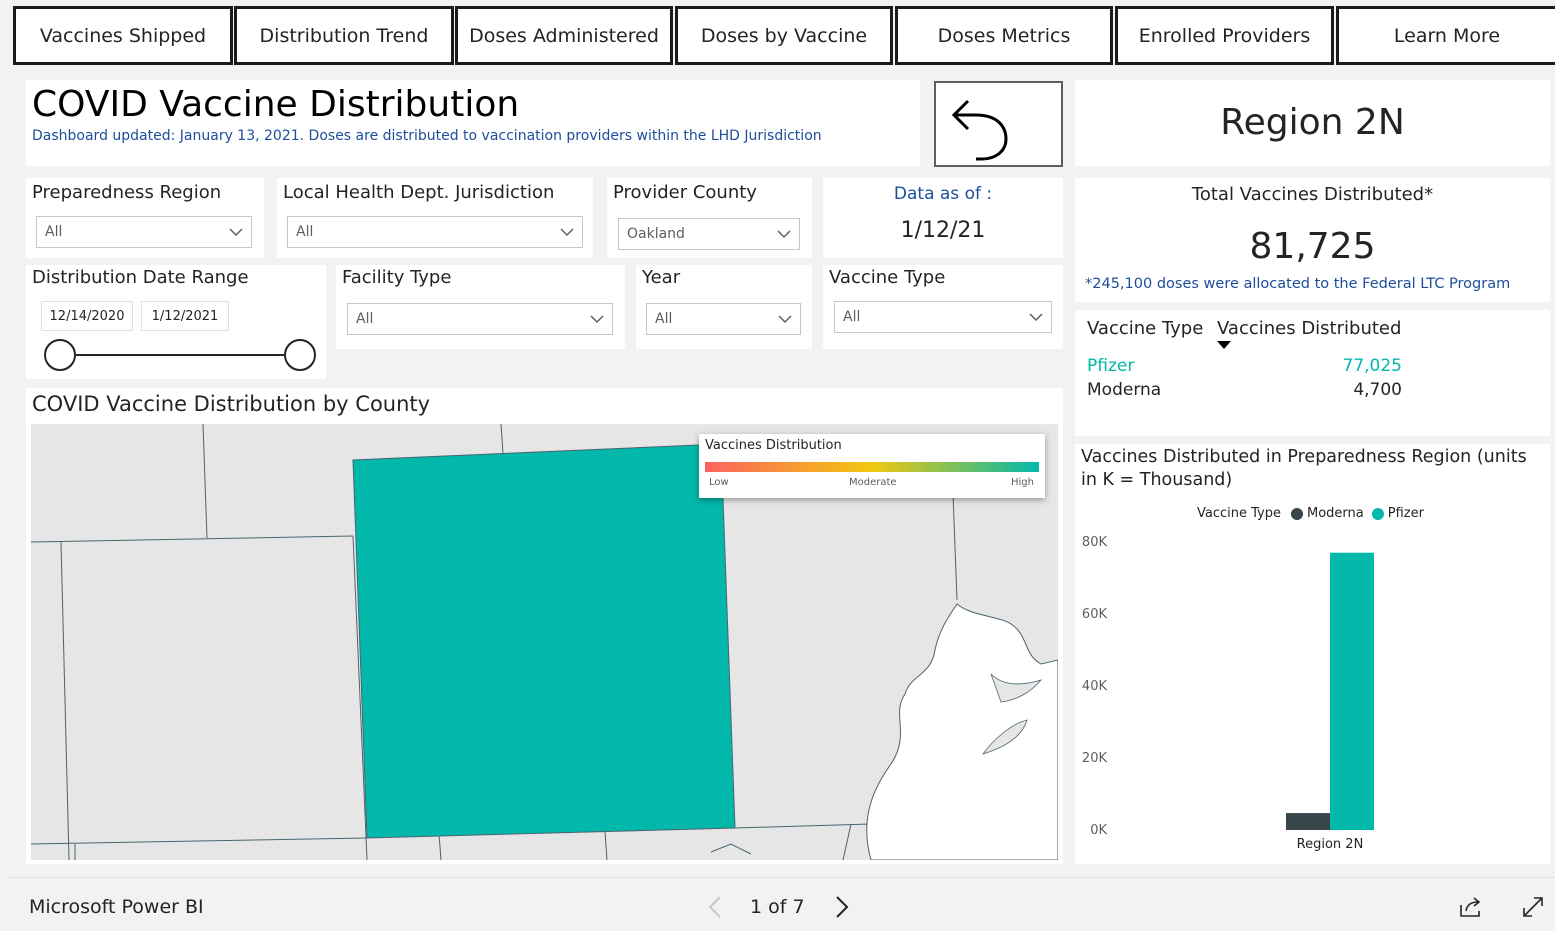  What do you see at coordinates (715, 907) in the screenshot?
I see `previous-page-icon` at bounding box center [715, 907].